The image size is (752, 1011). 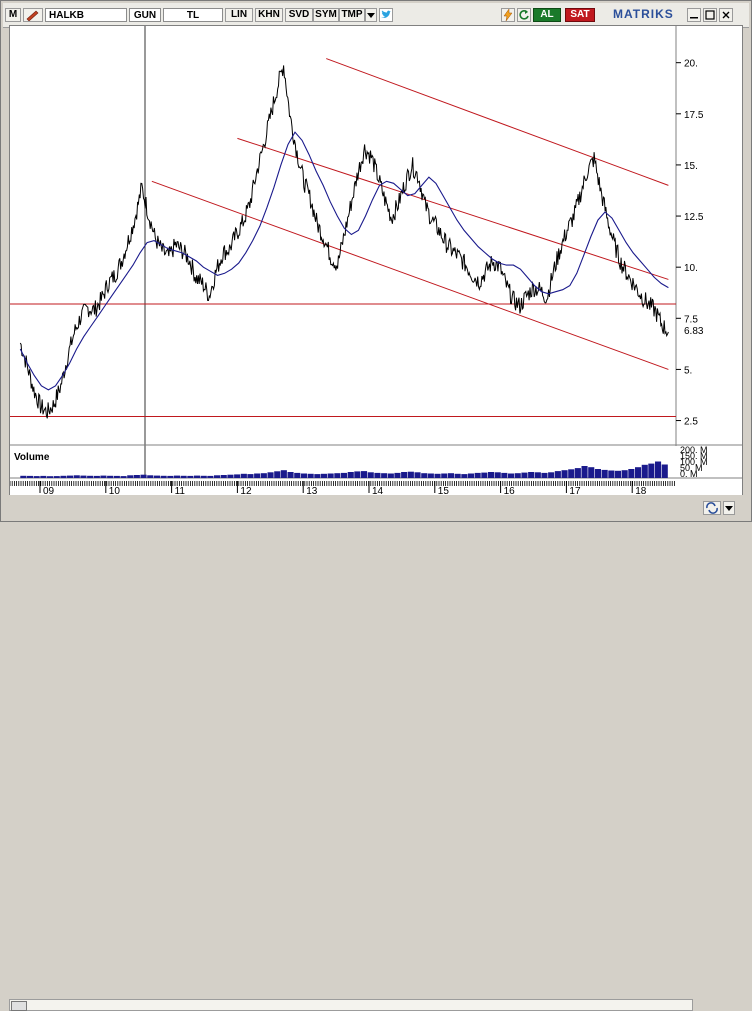 What do you see at coordinates (694, 18) in the screenshot?
I see `minimize-icon` at bounding box center [694, 18].